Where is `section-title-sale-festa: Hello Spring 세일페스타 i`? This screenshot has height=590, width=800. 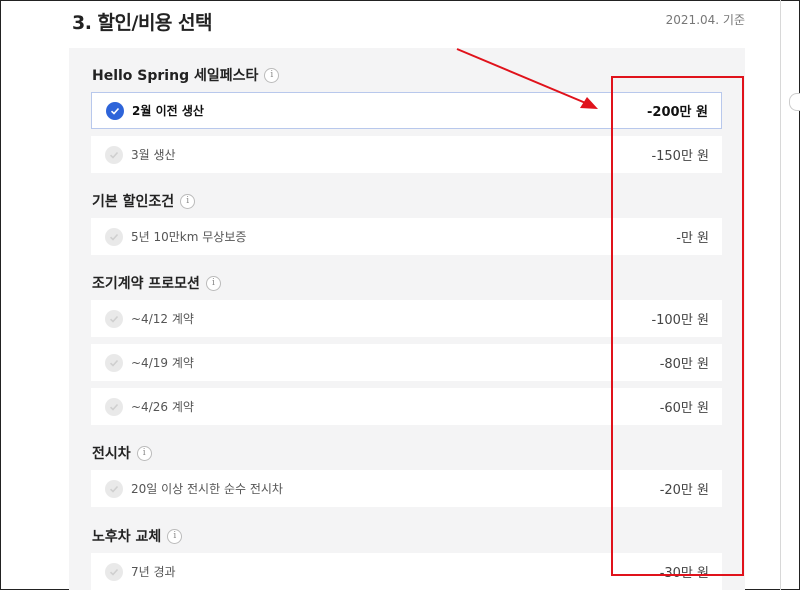 section-title-sale-festa: Hello Spring 세일페스타 i is located at coordinates (186, 75).